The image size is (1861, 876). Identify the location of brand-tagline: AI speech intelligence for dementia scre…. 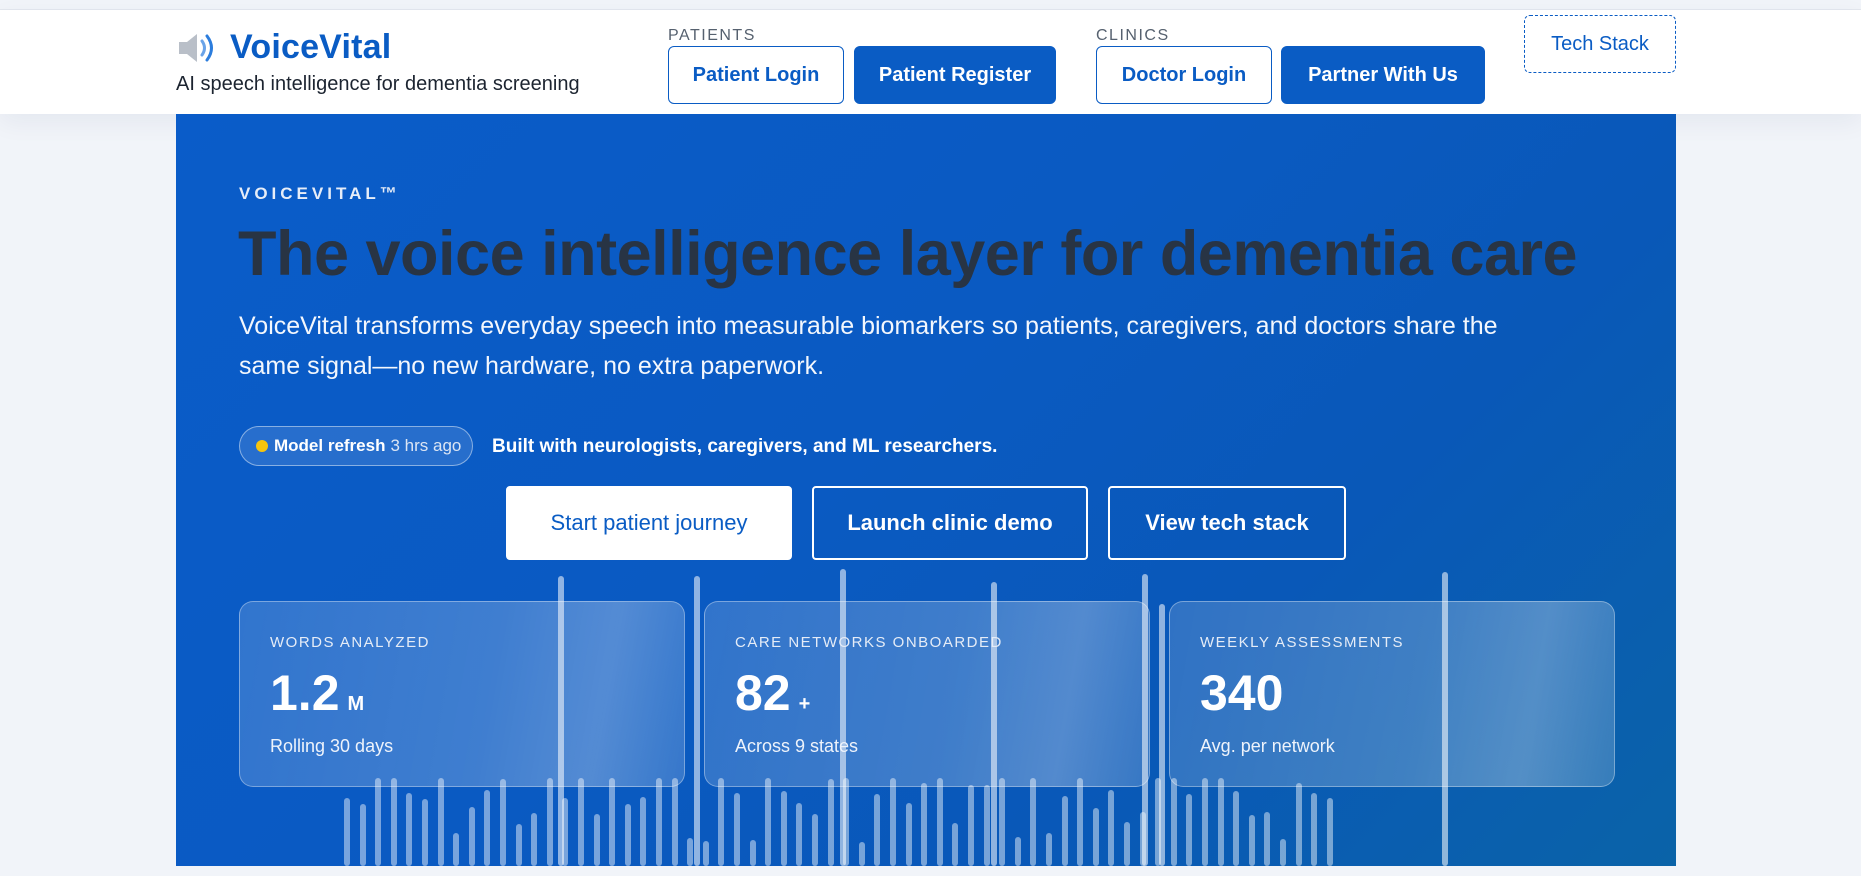
(378, 84).